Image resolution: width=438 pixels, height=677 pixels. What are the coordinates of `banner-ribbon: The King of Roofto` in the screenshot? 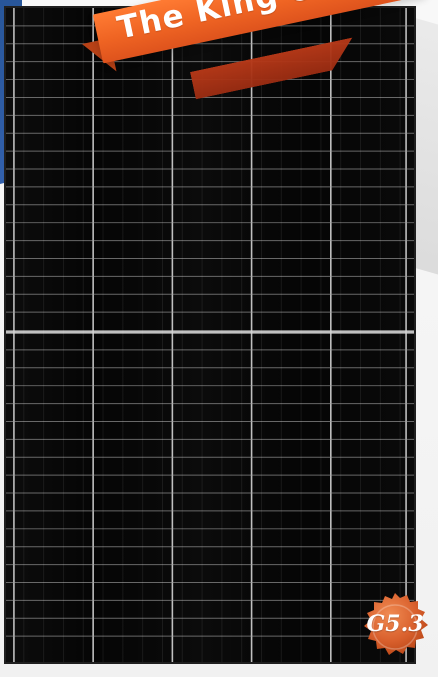 It's located at (260, 56).